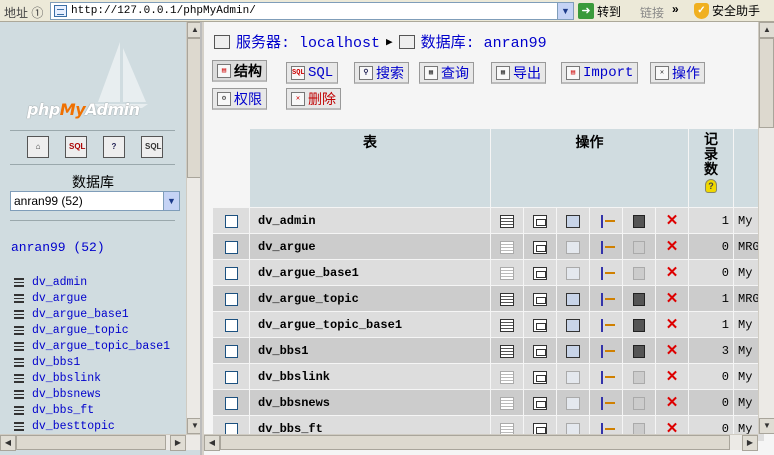 The height and width of the screenshot is (455, 774). What do you see at coordinates (766, 30) in the screenshot?
I see `scroll-up-icon: ▲` at bounding box center [766, 30].